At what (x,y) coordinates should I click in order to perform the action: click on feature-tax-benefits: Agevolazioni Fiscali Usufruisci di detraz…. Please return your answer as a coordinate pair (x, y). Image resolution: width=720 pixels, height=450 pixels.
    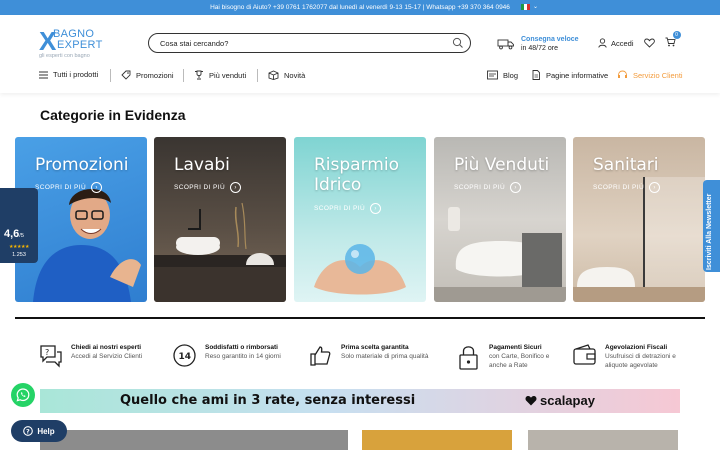
    Looking at the image, I should click on (634, 356).